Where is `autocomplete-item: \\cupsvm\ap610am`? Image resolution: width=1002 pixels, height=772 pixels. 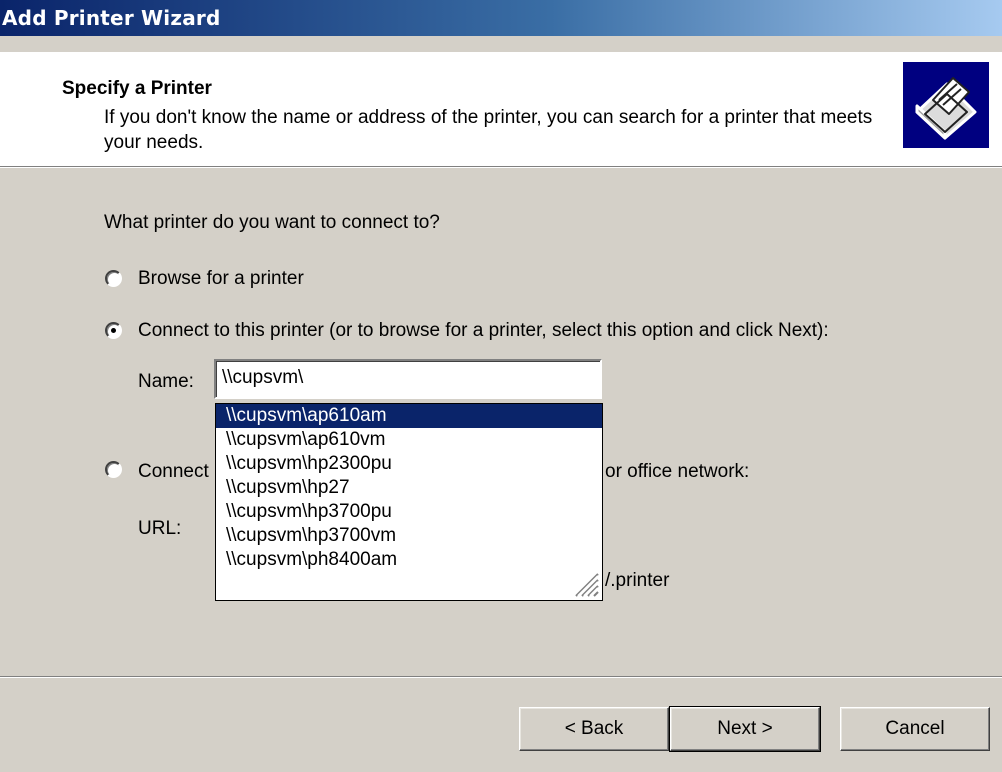
autocomplete-item: \\cupsvm\ap610am is located at coordinates (409, 416).